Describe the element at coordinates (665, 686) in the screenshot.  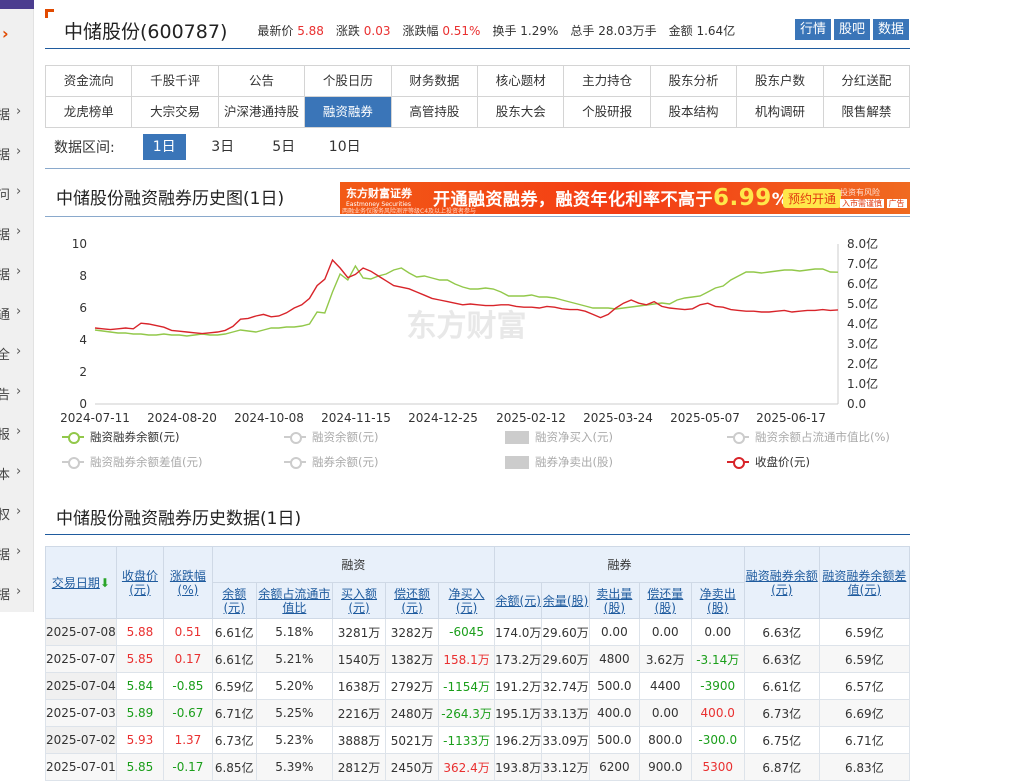
I see `cell-sl-repay: 4400` at that location.